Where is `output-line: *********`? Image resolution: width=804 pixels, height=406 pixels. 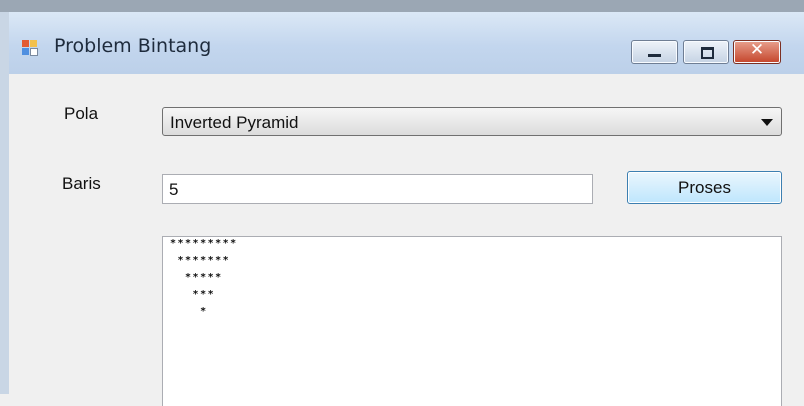
output-line: ********* is located at coordinates (204, 243).